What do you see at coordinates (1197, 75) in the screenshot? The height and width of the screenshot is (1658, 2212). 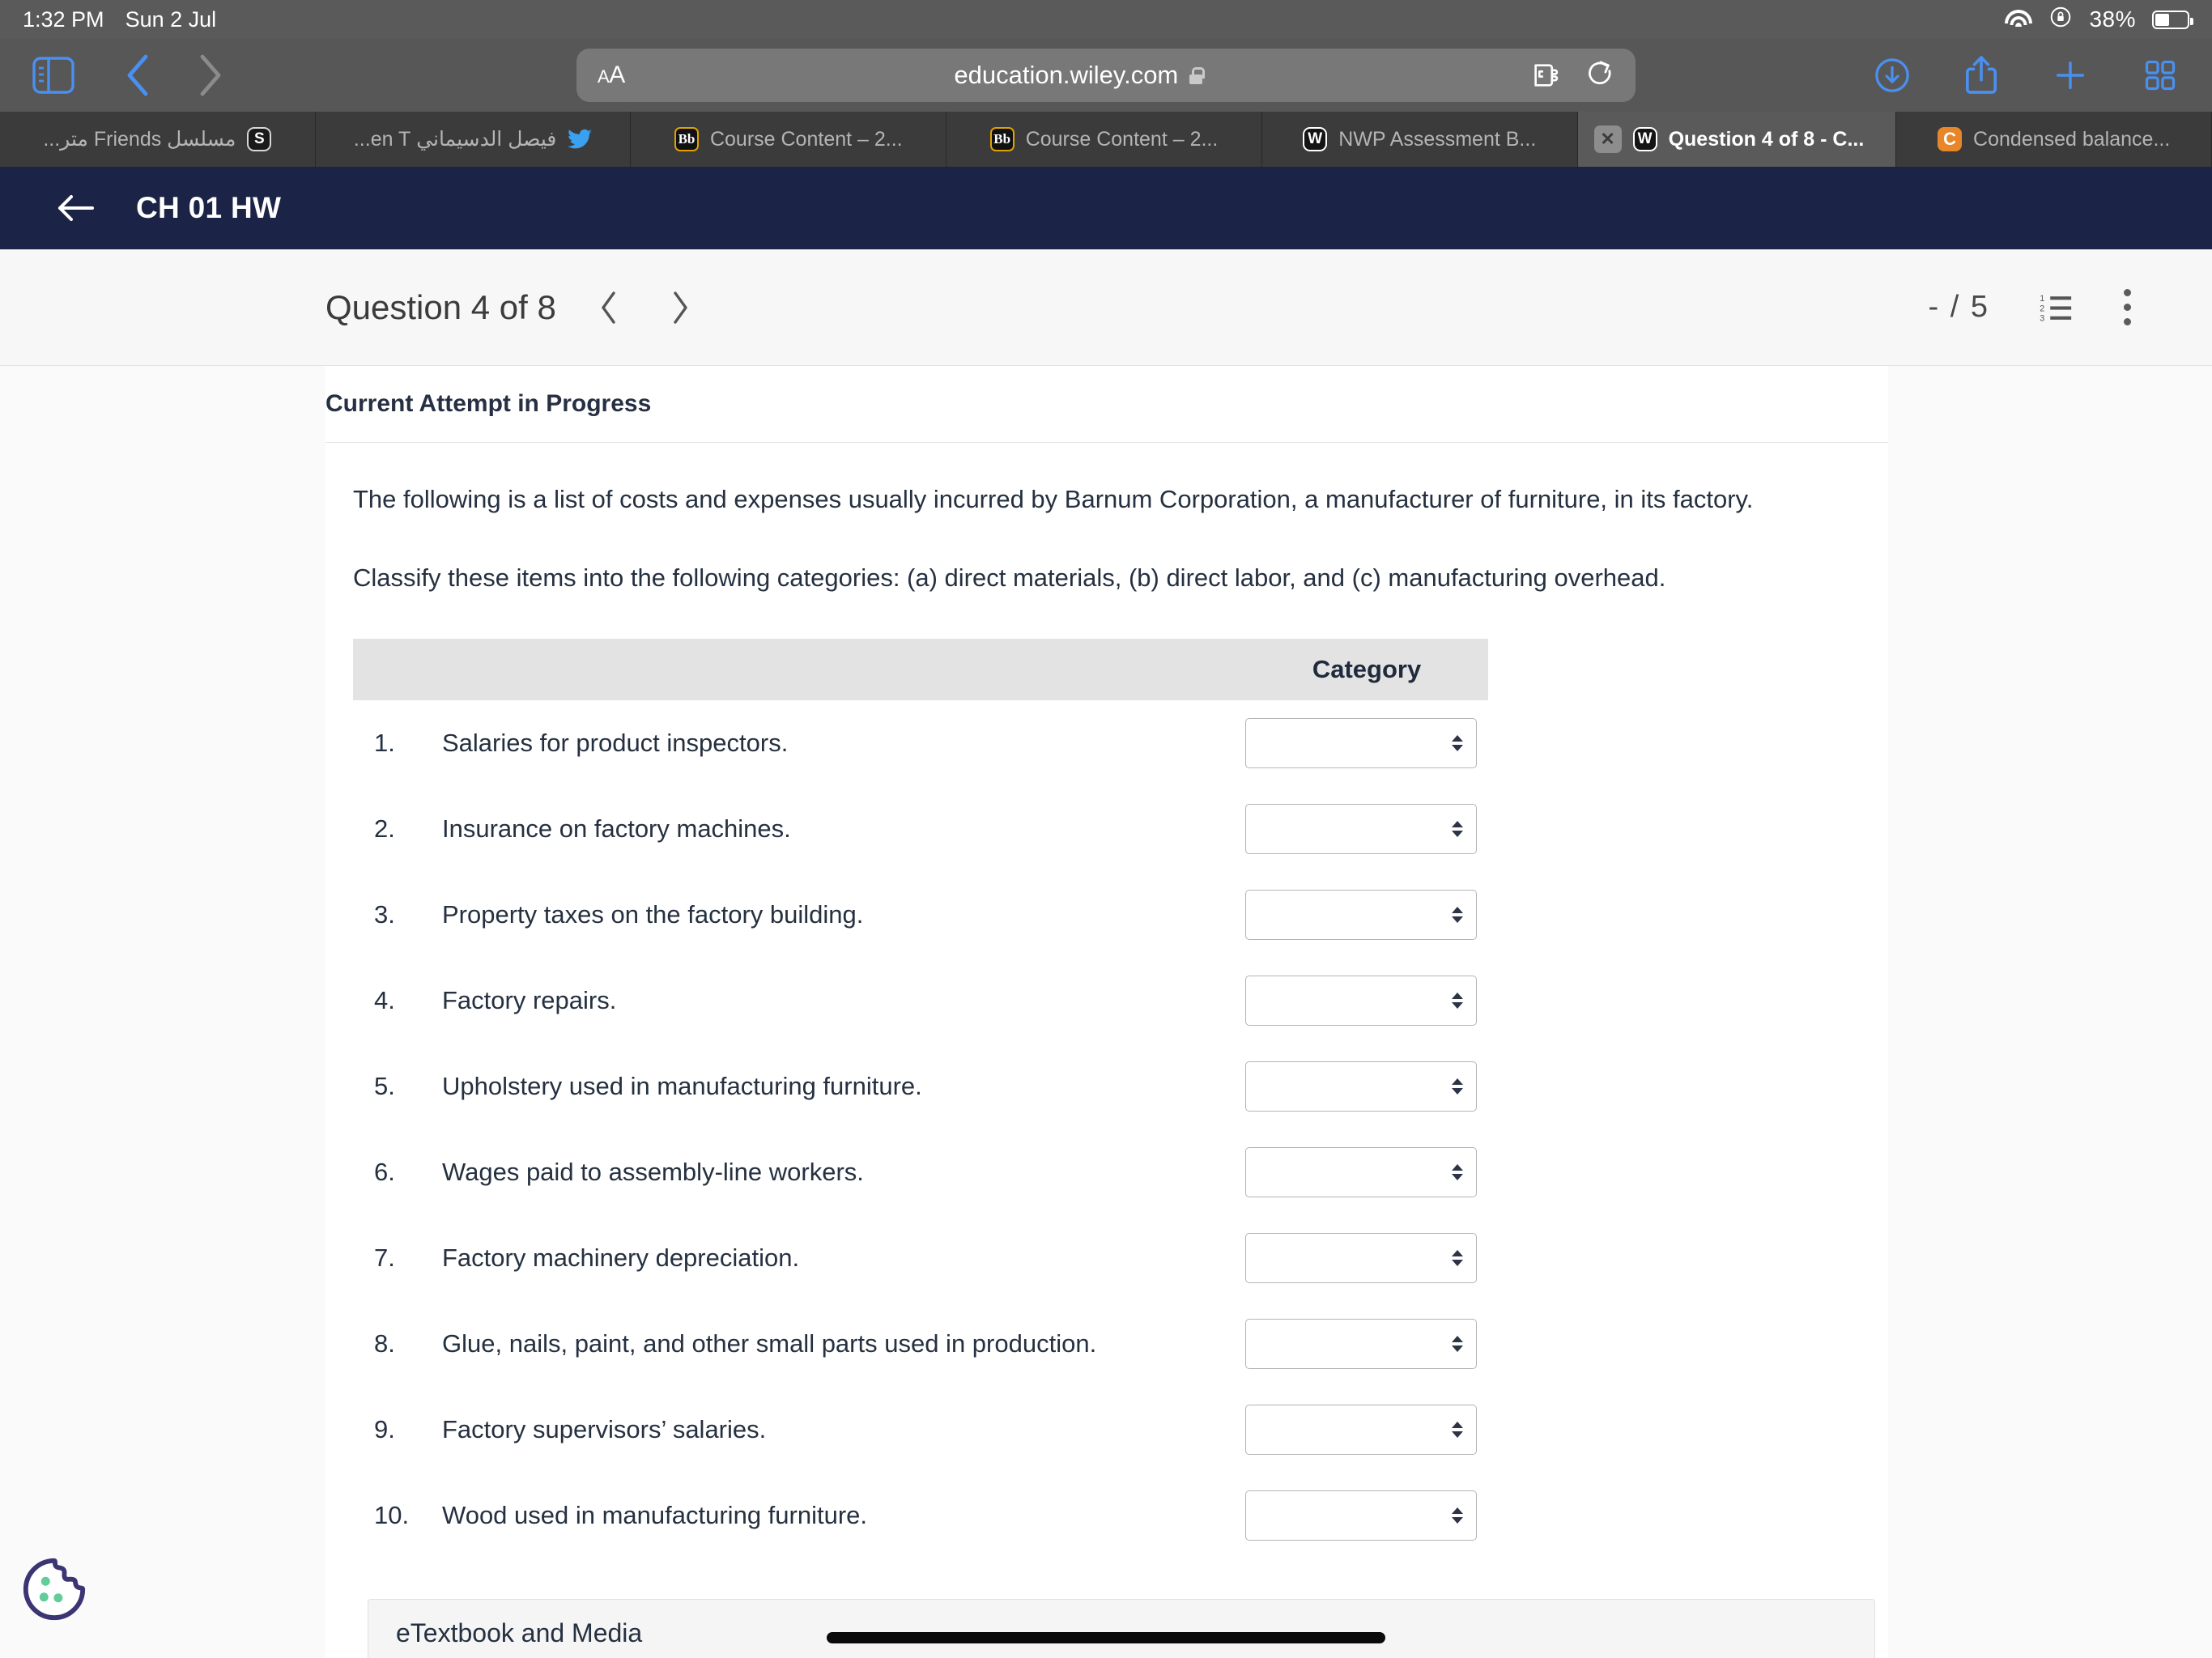 I see `lock-icon` at bounding box center [1197, 75].